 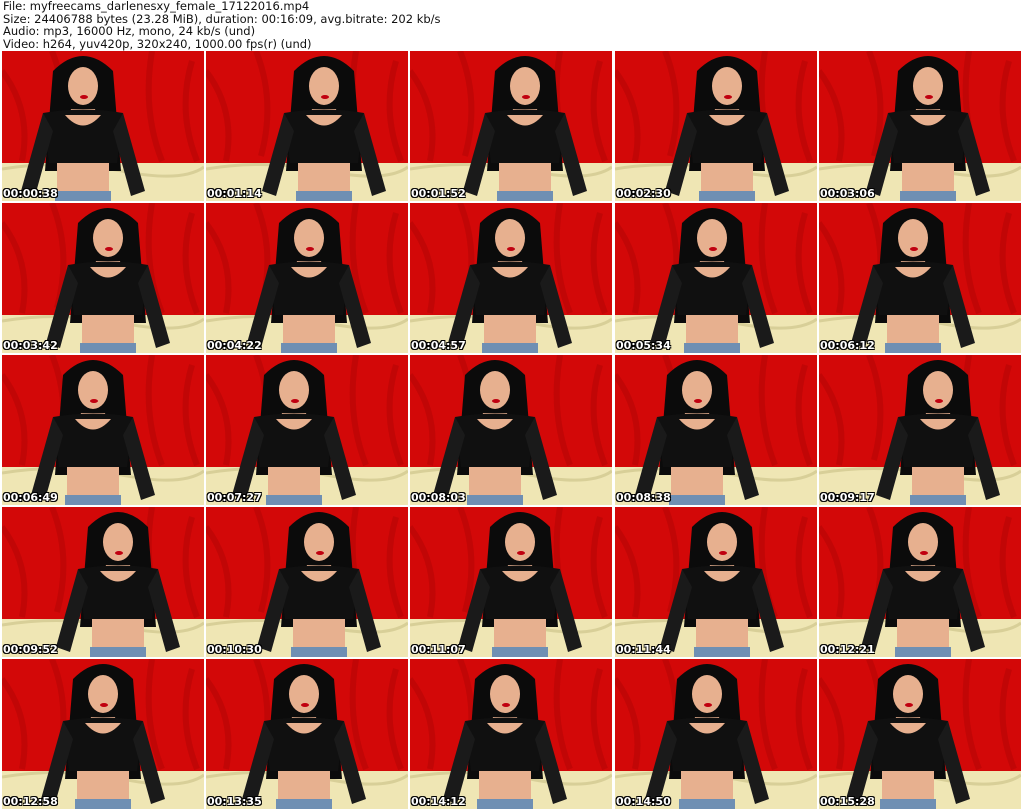 I want to click on video-thumbnail: 00:02:30, so click(x=716, y=126).